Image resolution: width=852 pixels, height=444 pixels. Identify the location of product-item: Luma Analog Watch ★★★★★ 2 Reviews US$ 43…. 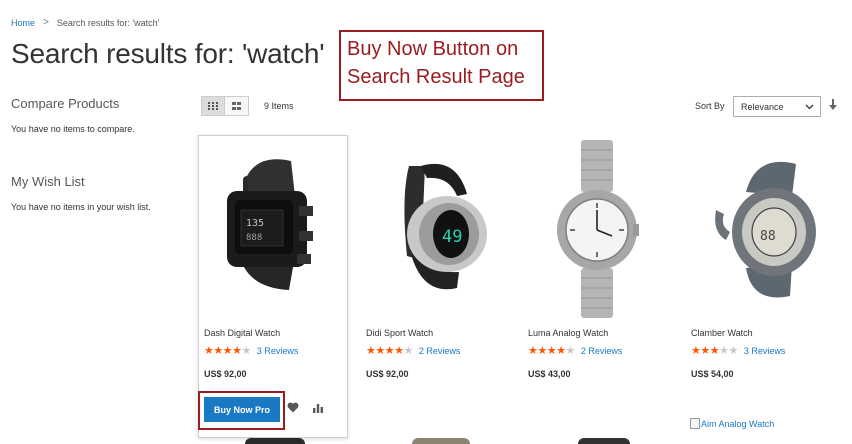
(598, 281).